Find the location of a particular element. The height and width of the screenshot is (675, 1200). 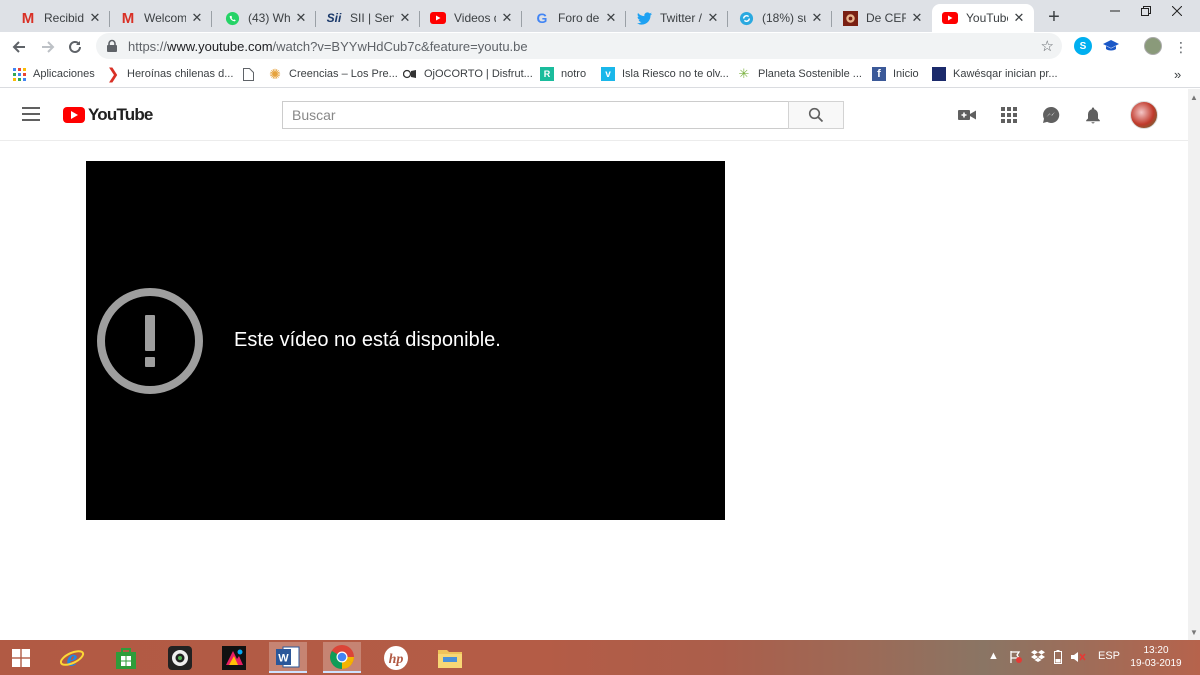

back-button is located at coordinates (19, 47).